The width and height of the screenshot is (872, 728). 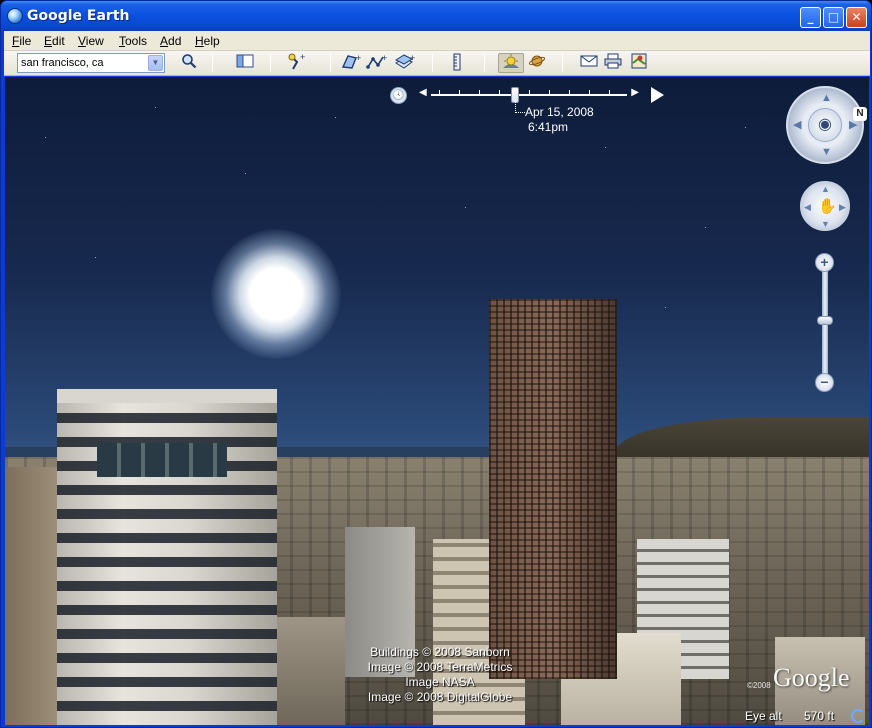 I want to click on attribution-line: Buildings © 2008 Sanborn, so click(x=440, y=652).